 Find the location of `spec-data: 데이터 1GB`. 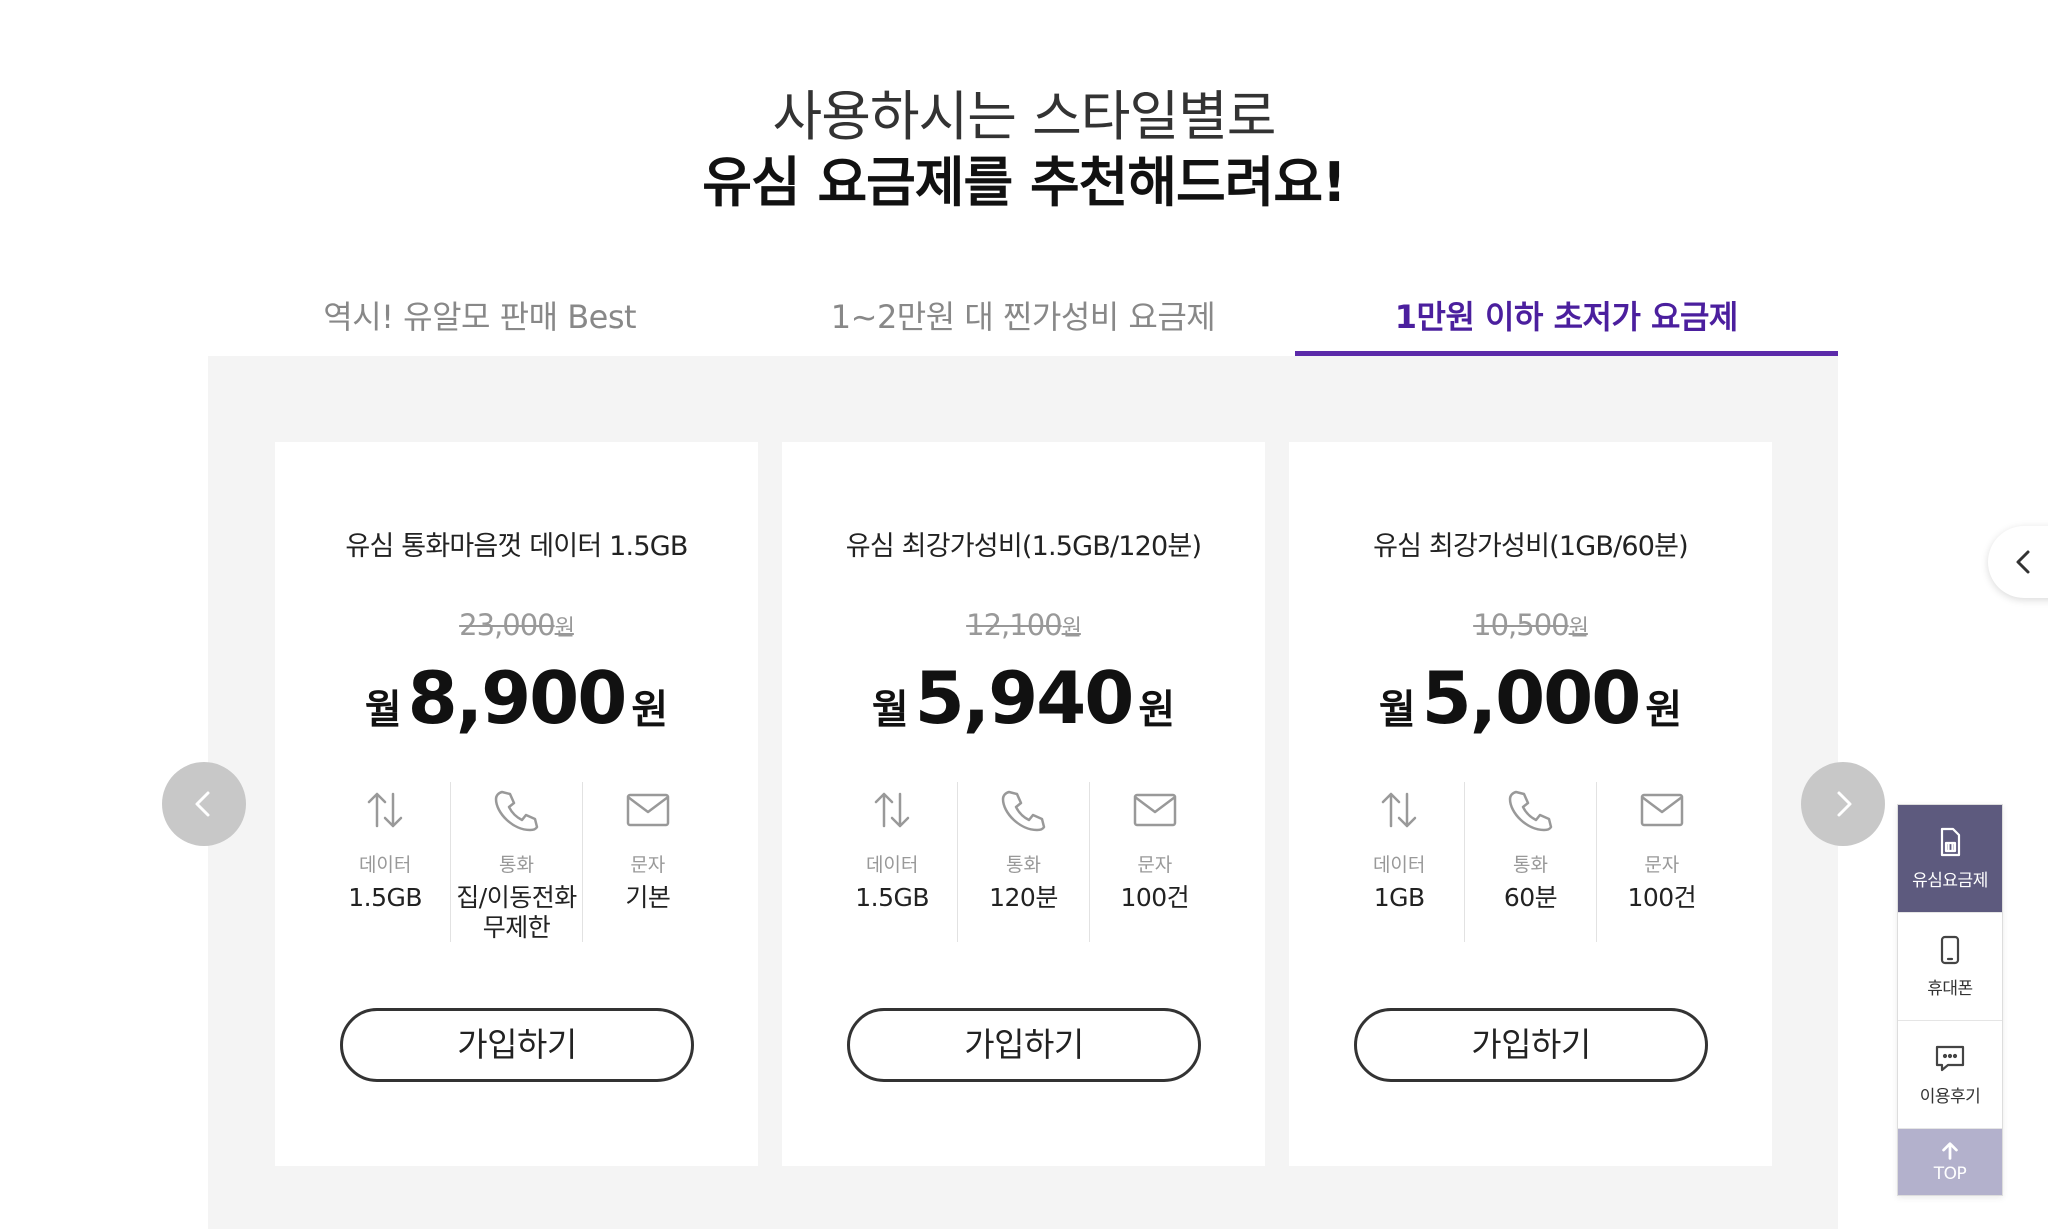

spec-data: 데이터 1GB is located at coordinates (1399, 862).